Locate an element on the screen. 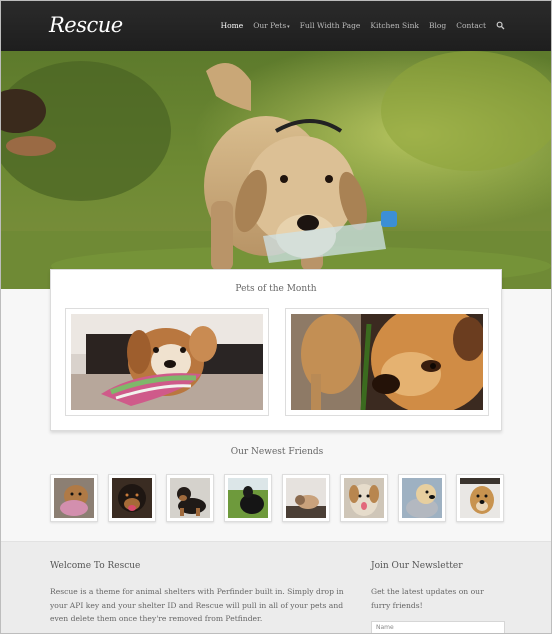 The width and height of the screenshot is (552, 634). newest-pets-list is located at coordinates (277, 498).